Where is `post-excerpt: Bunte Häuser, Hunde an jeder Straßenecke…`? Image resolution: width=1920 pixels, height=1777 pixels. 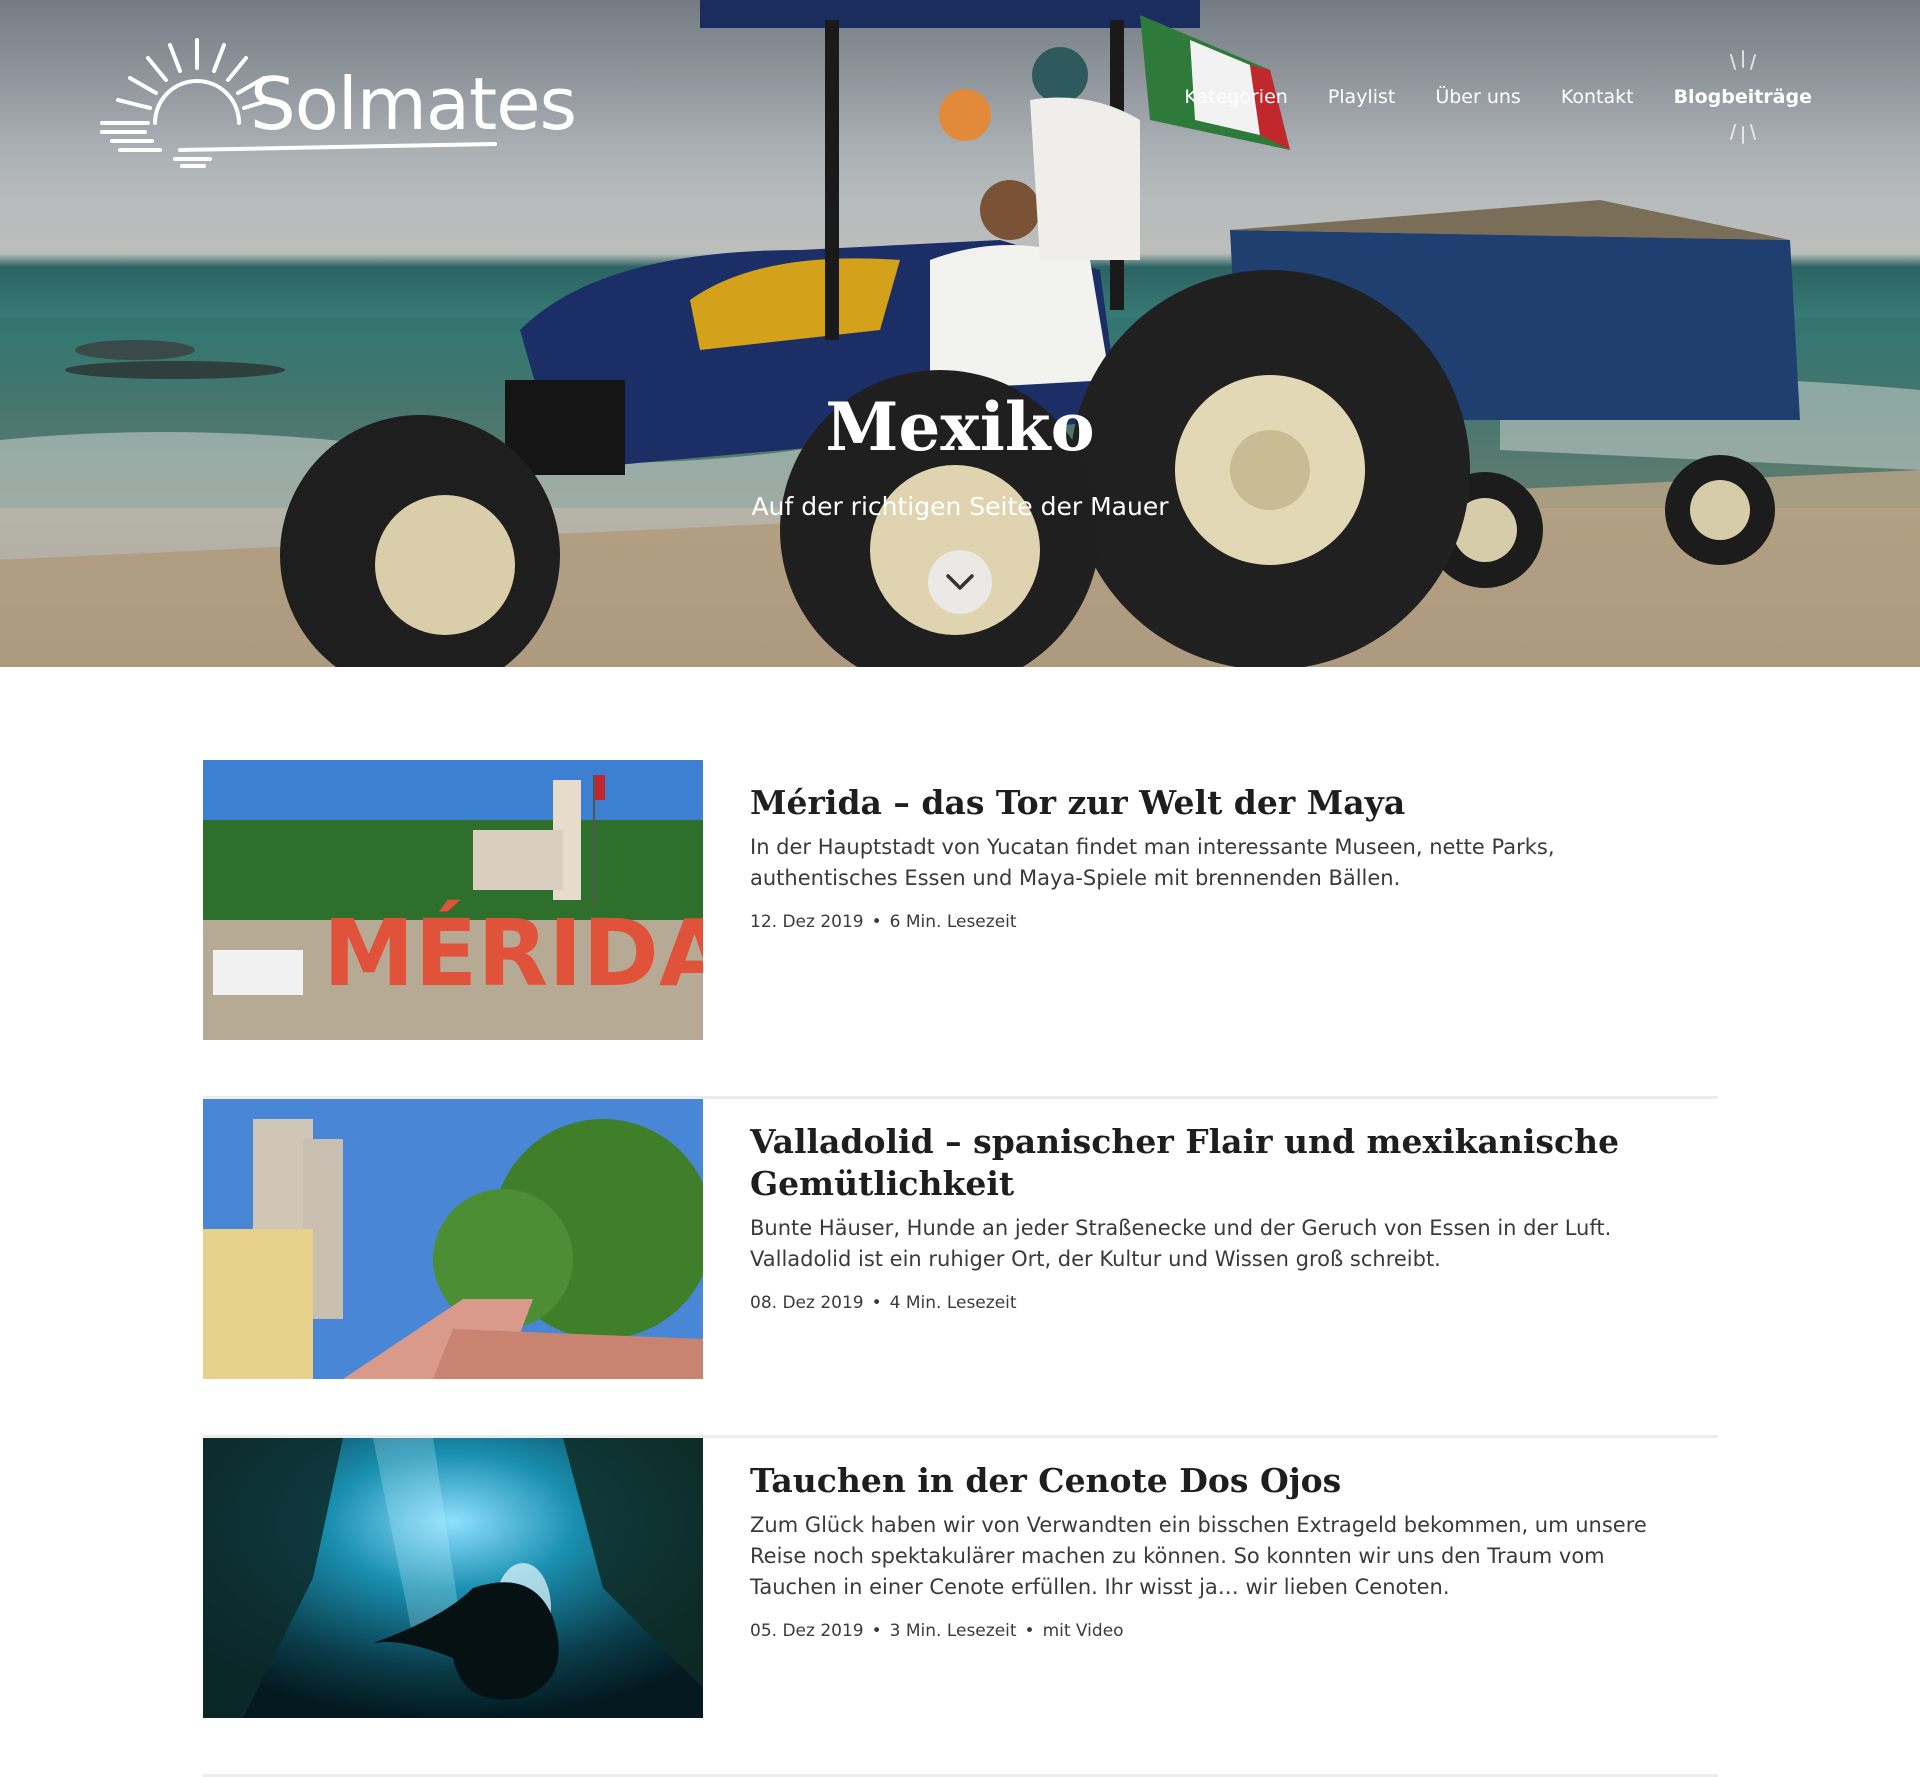 post-excerpt: Bunte Häuser, Hunde an jeder Straßenecke… is located at coordinates (1181, 1243).